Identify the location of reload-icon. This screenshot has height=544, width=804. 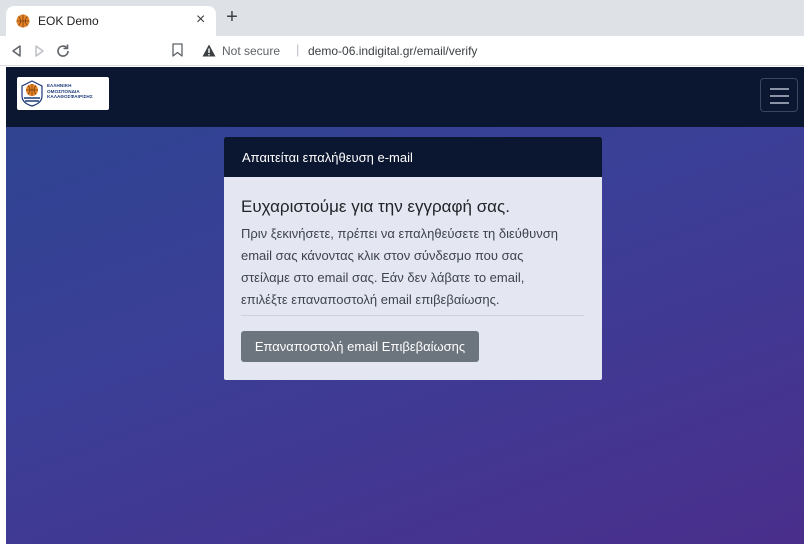
(63, 51).